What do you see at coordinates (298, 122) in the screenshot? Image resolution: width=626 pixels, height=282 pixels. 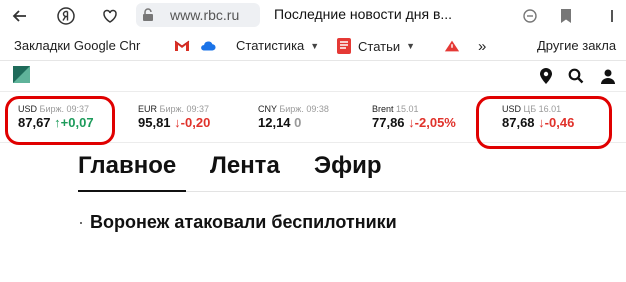 I see `ticker-change: 0` at bounding box center [298, 122].